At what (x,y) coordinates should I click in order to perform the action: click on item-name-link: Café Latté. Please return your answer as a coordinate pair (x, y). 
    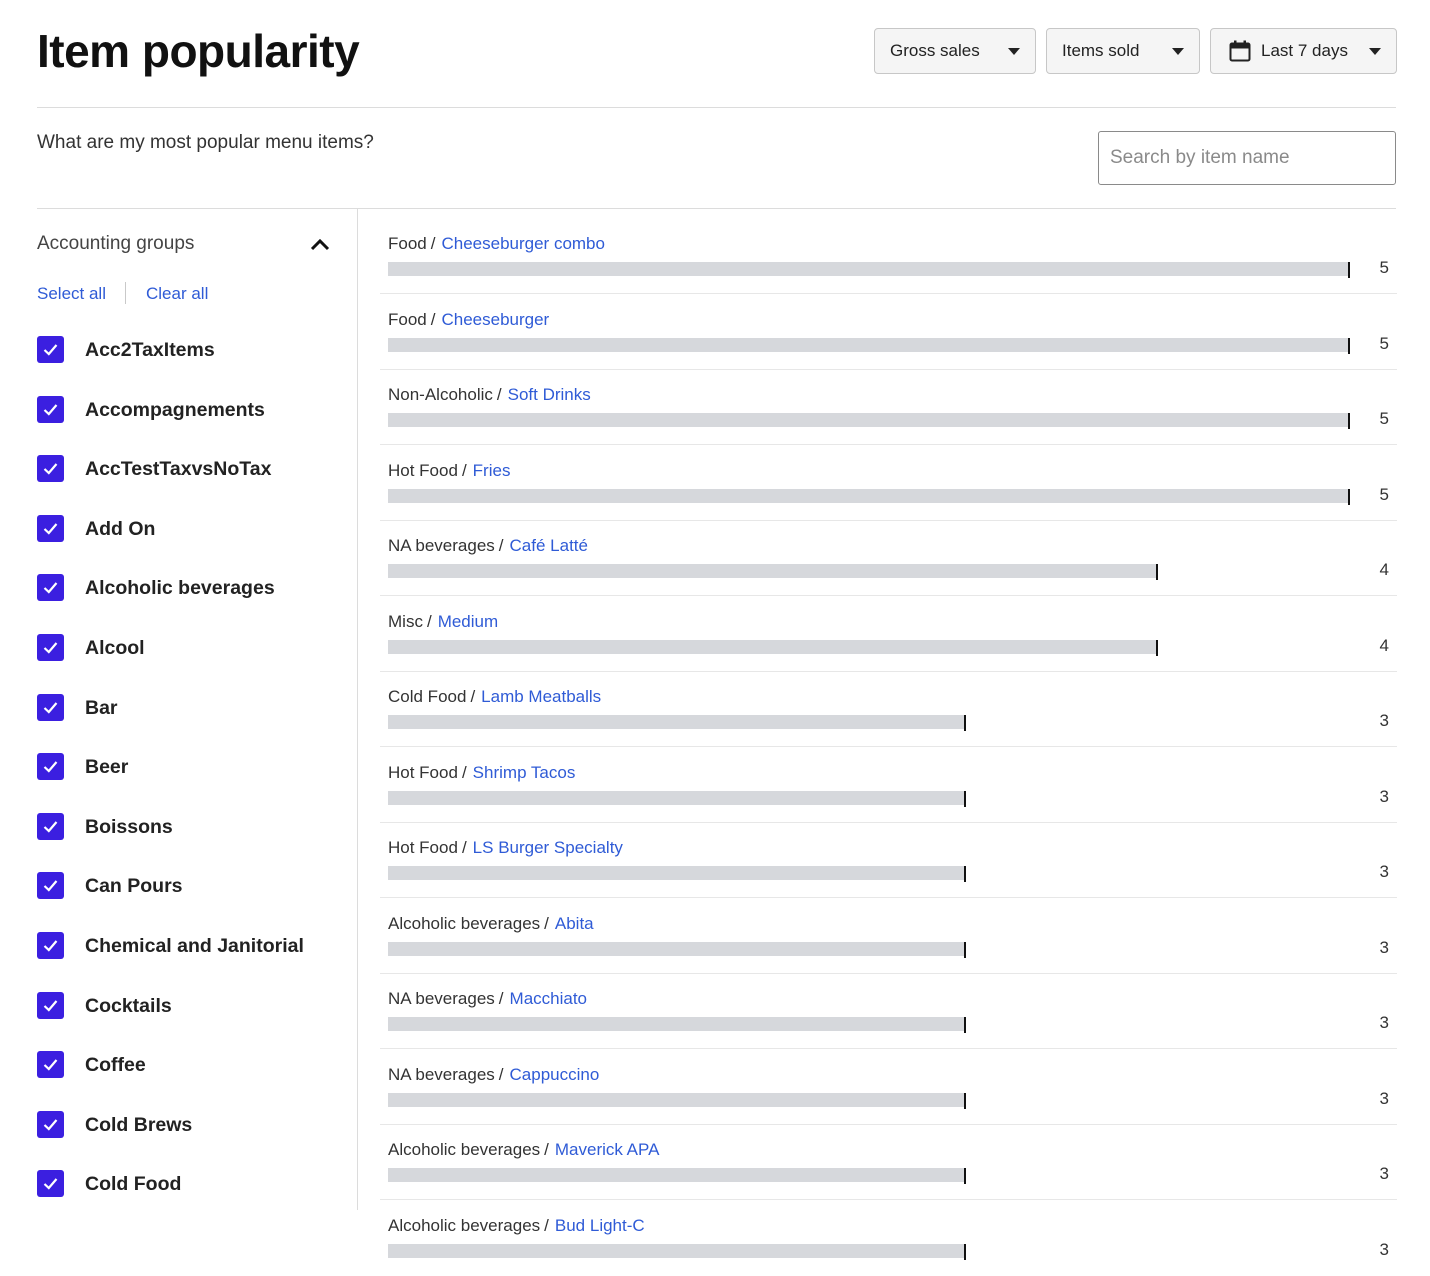
    Looking at the image, I should click on (549, 545).